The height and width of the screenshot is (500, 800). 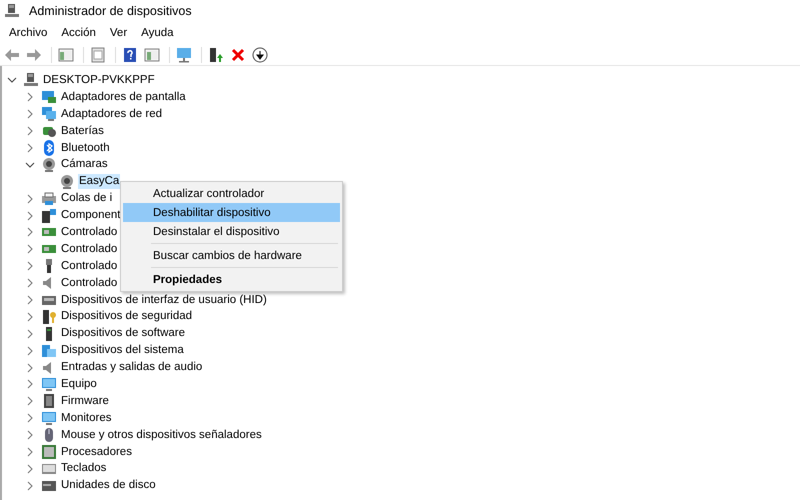 What do you see at coordinates (49, 350) in the screenshot?
I see `system-device-icon` at bounding box center [49, 350].